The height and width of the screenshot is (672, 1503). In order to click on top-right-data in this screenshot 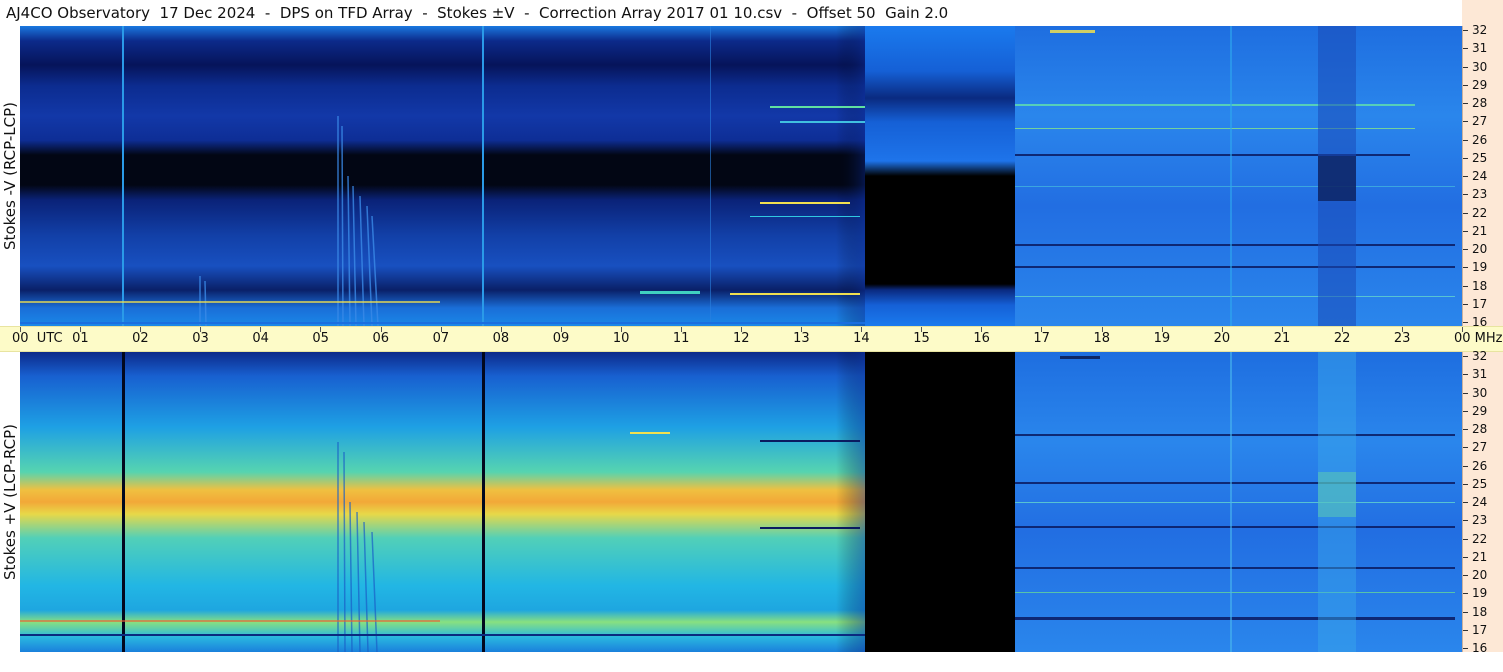, I will do `click(1238, 176)`.